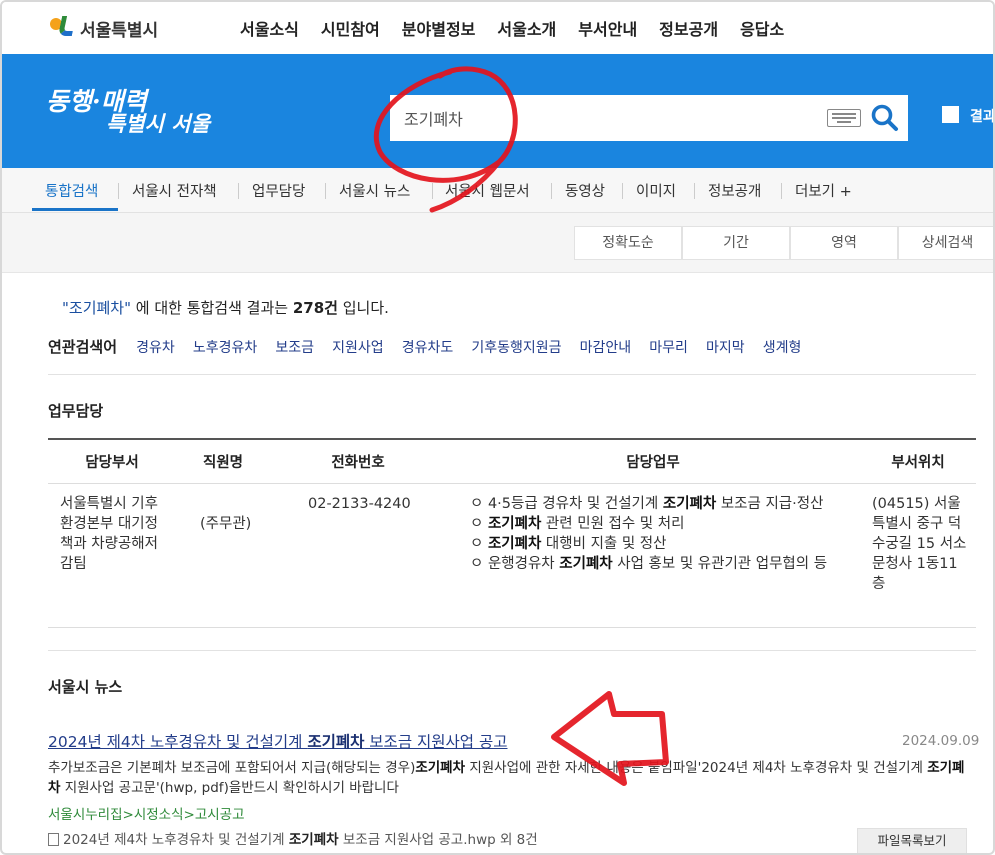 This screenshot has height=855, width=995. What do you see at coordinates (350, 28) in the screenshot?
I see `nav-item-participation: 시민참여` at bounding box center [350, 28].